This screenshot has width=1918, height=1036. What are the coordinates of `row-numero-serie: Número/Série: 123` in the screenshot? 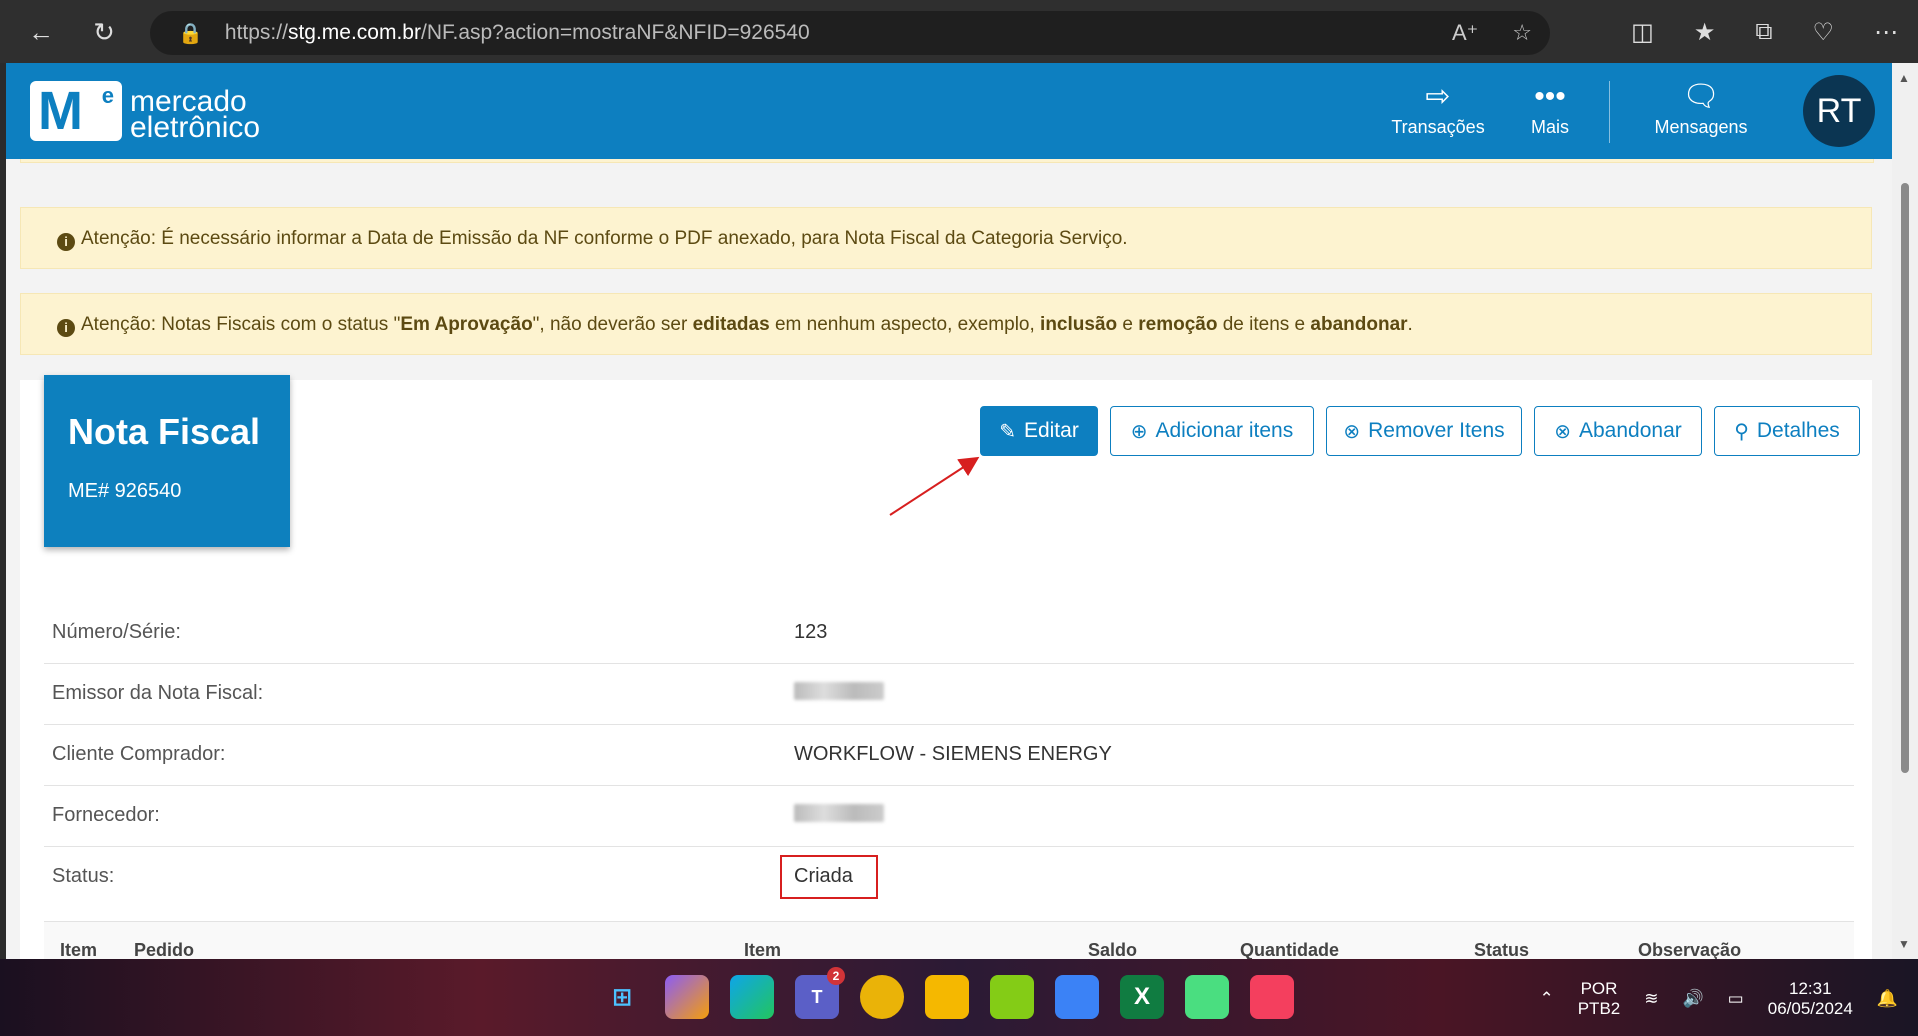 It's located at (949, 633).